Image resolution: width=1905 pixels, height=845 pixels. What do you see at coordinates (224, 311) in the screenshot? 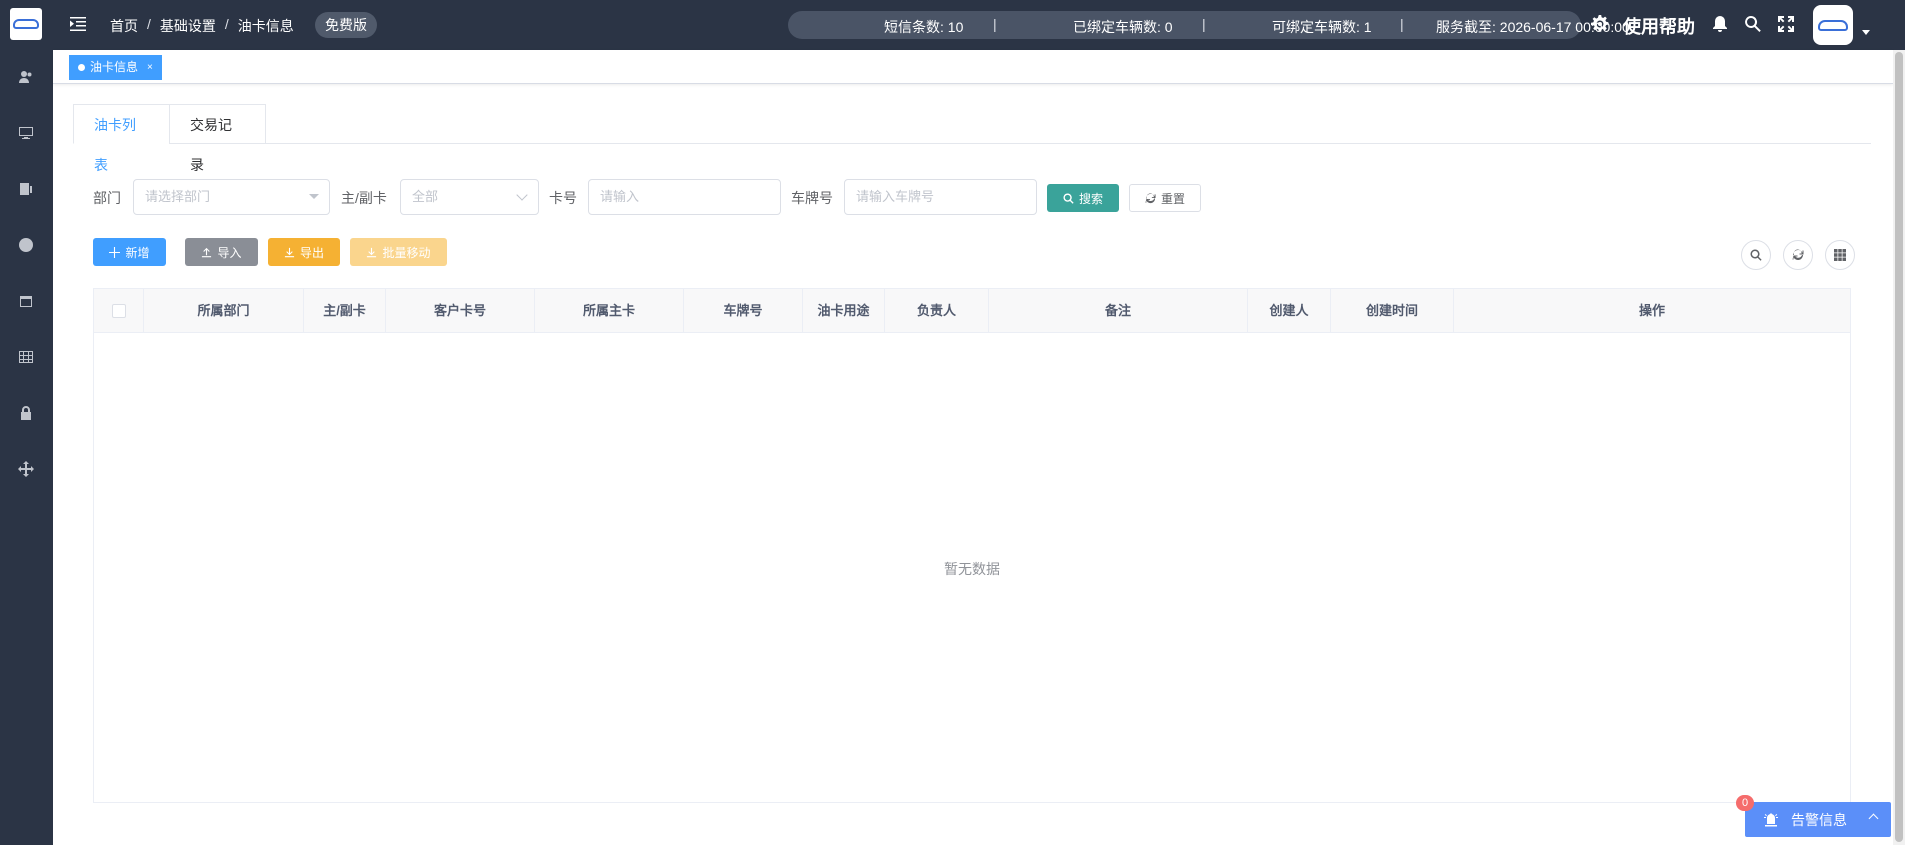
I see `column-header: 所属部门` at bounding box center [224, 311].